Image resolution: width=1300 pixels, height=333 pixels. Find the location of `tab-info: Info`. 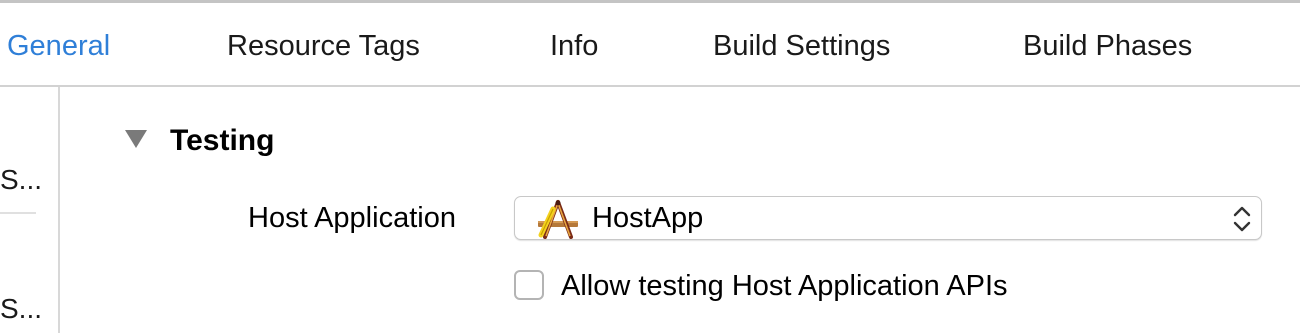

tab-info: Info is located at coordinates (574, 46).